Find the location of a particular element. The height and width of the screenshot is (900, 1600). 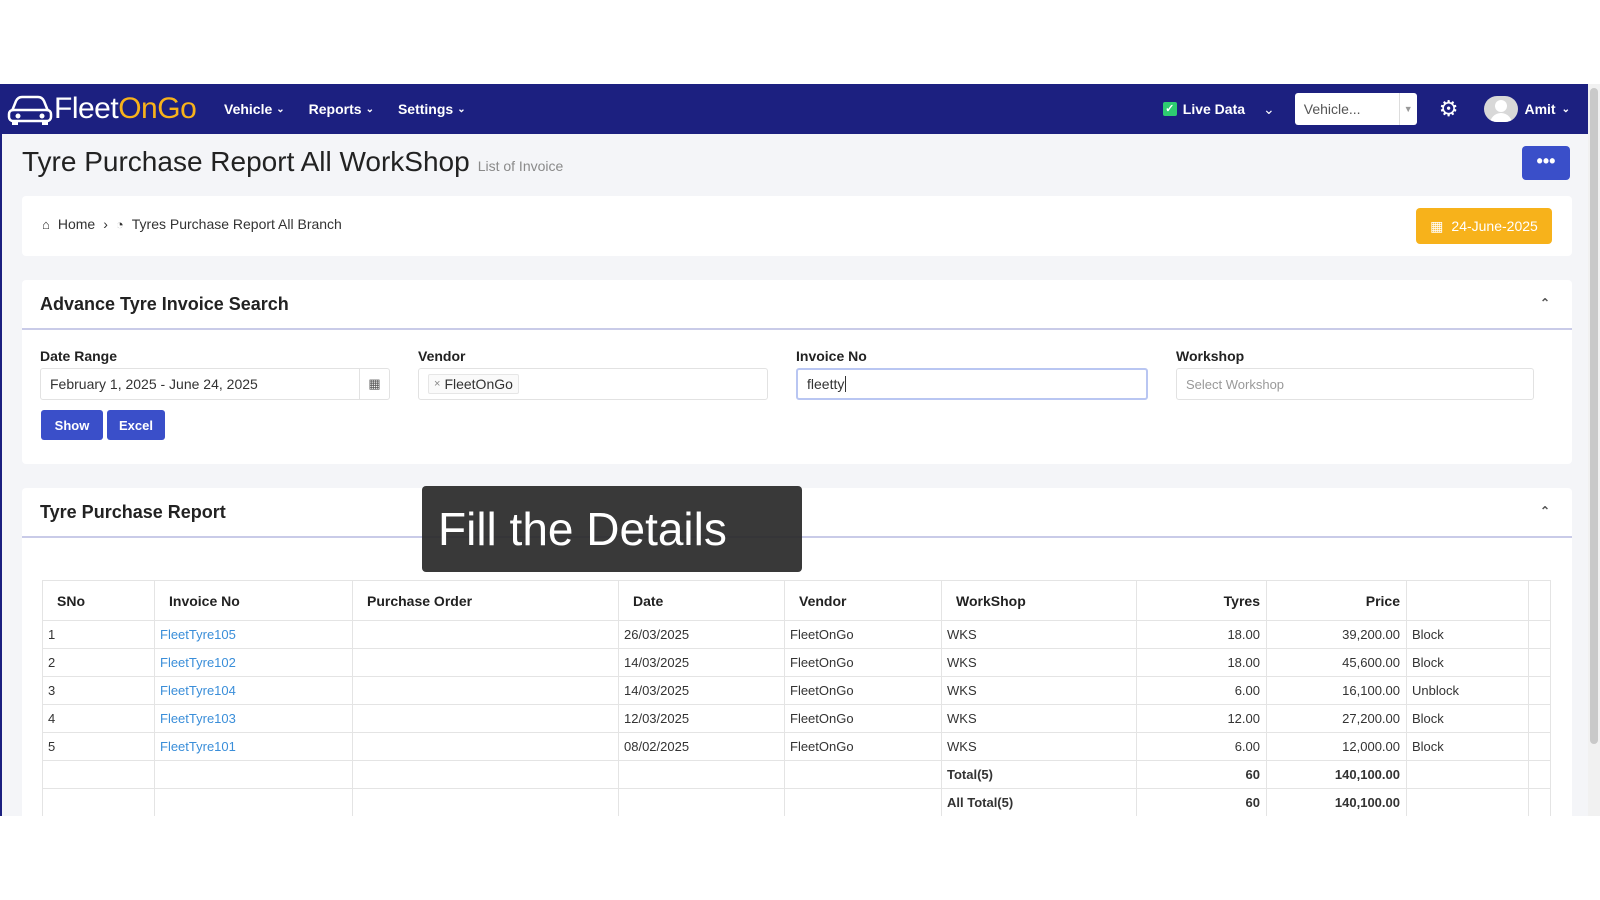

current-date-badge: ▦ 24-June-2025 is located at coordinates (1484, 226).